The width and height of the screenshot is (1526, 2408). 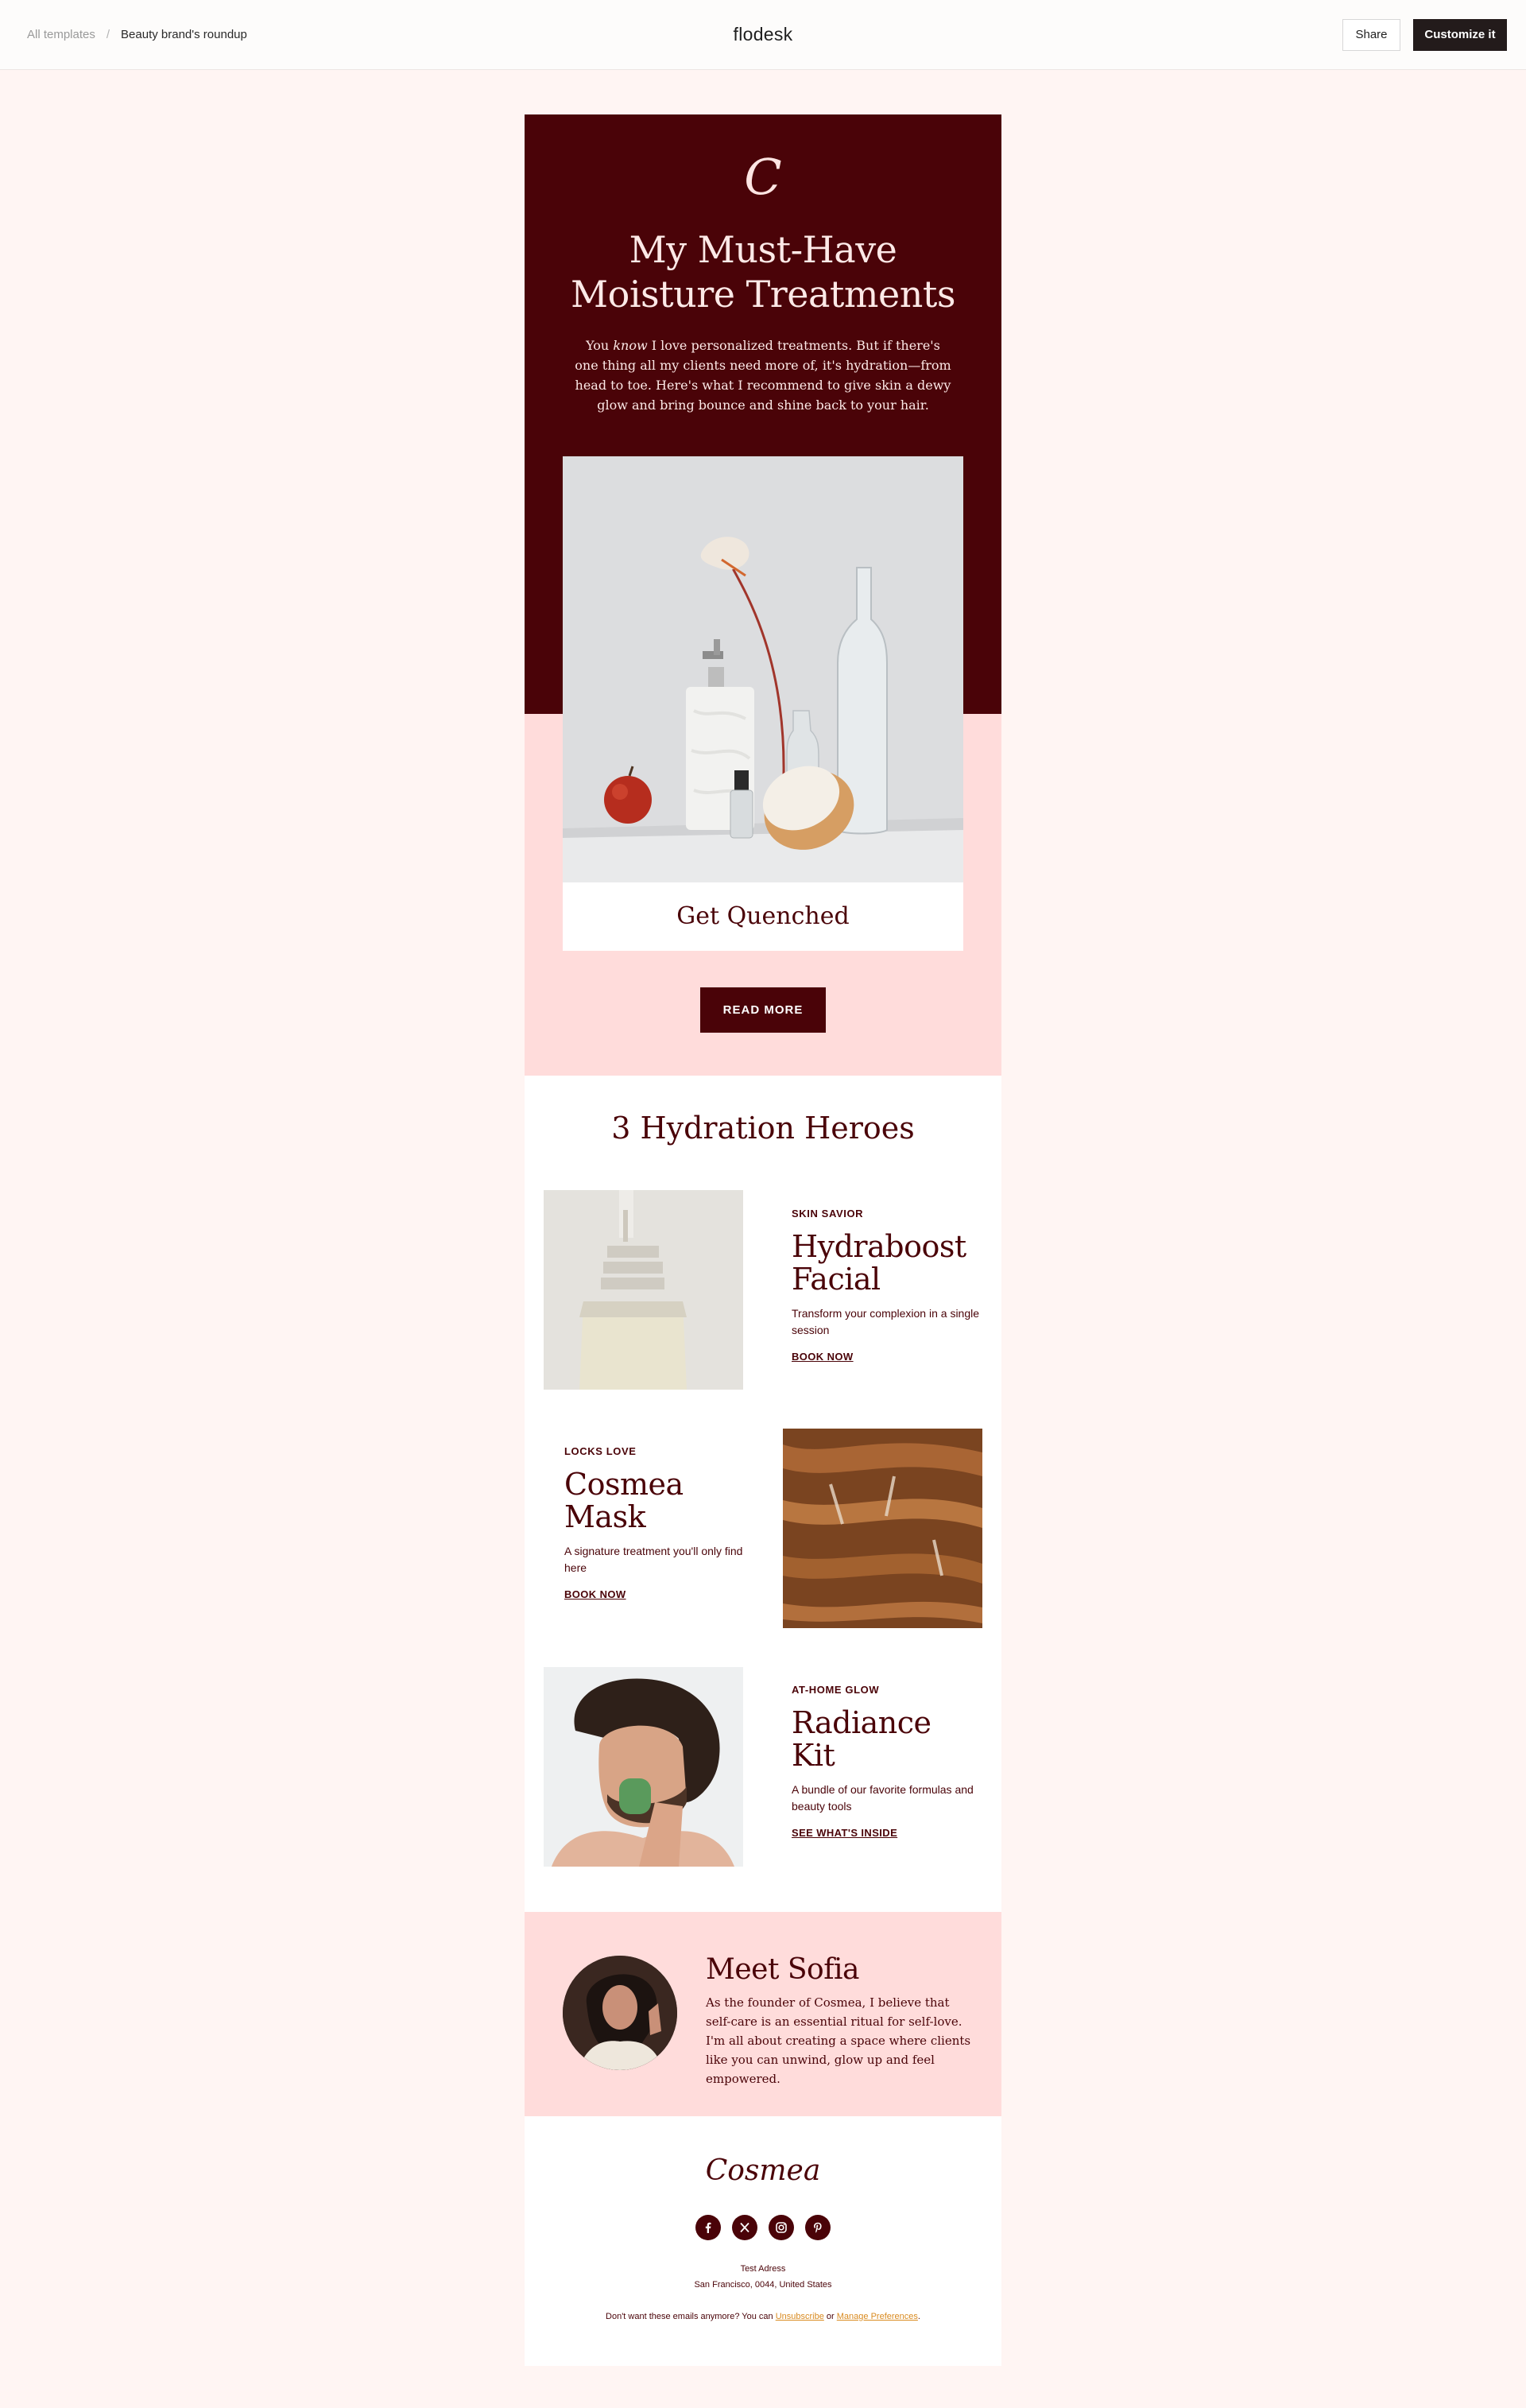 I want to click on facebook-icon, so click(x=708, y=2227).